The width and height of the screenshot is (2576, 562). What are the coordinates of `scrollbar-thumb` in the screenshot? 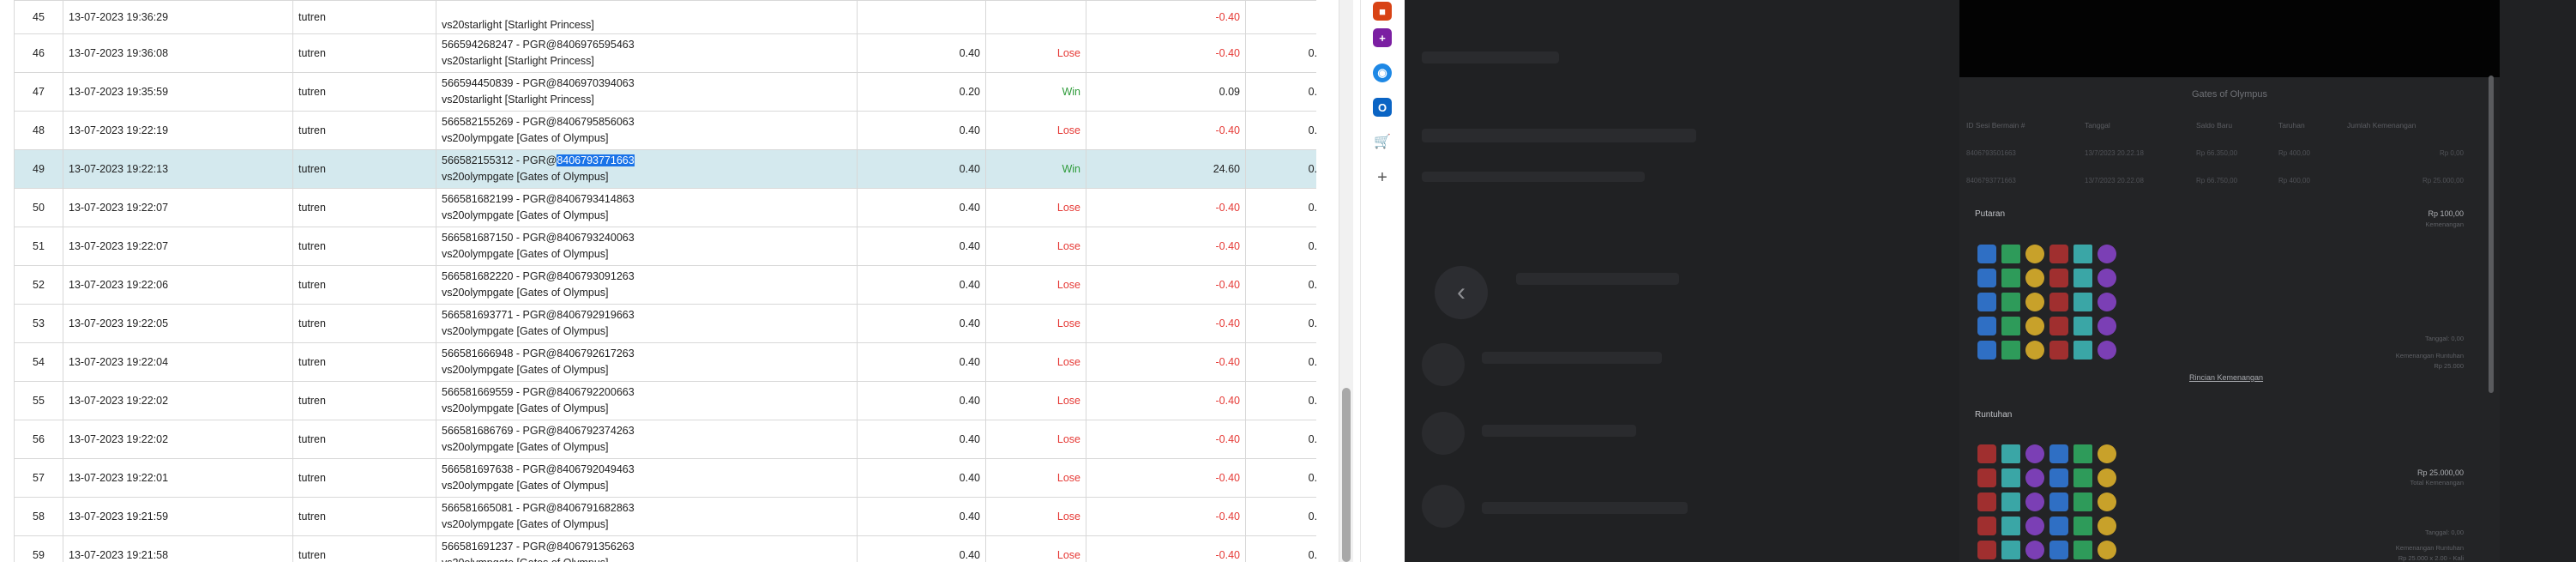 It's located at (1347, 475).